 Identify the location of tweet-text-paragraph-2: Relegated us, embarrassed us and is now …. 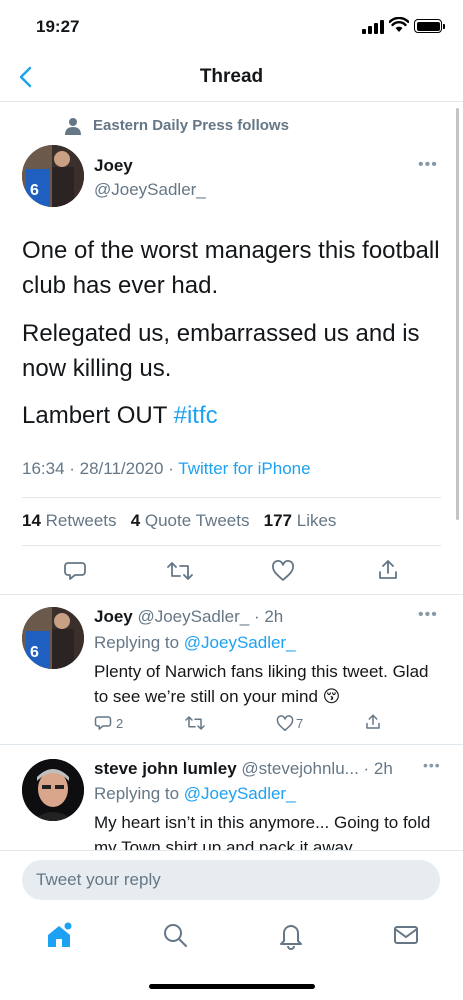
(221, 351).